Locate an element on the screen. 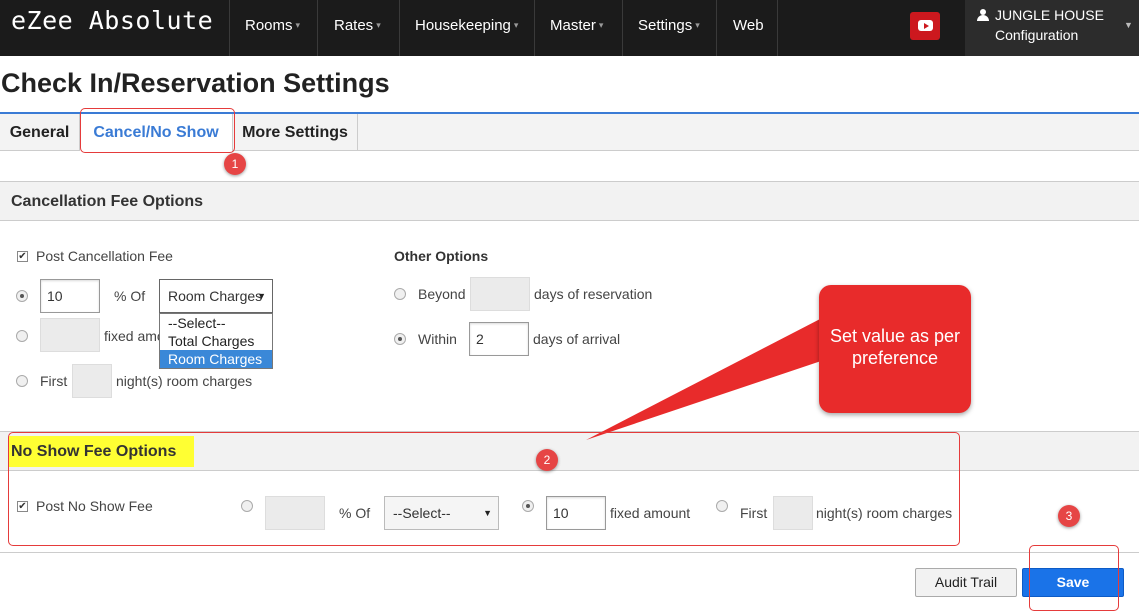 The width and height of the screenshot is (1139, 614). callout-note: Set value as per preference is located at coordinates (895, 349).